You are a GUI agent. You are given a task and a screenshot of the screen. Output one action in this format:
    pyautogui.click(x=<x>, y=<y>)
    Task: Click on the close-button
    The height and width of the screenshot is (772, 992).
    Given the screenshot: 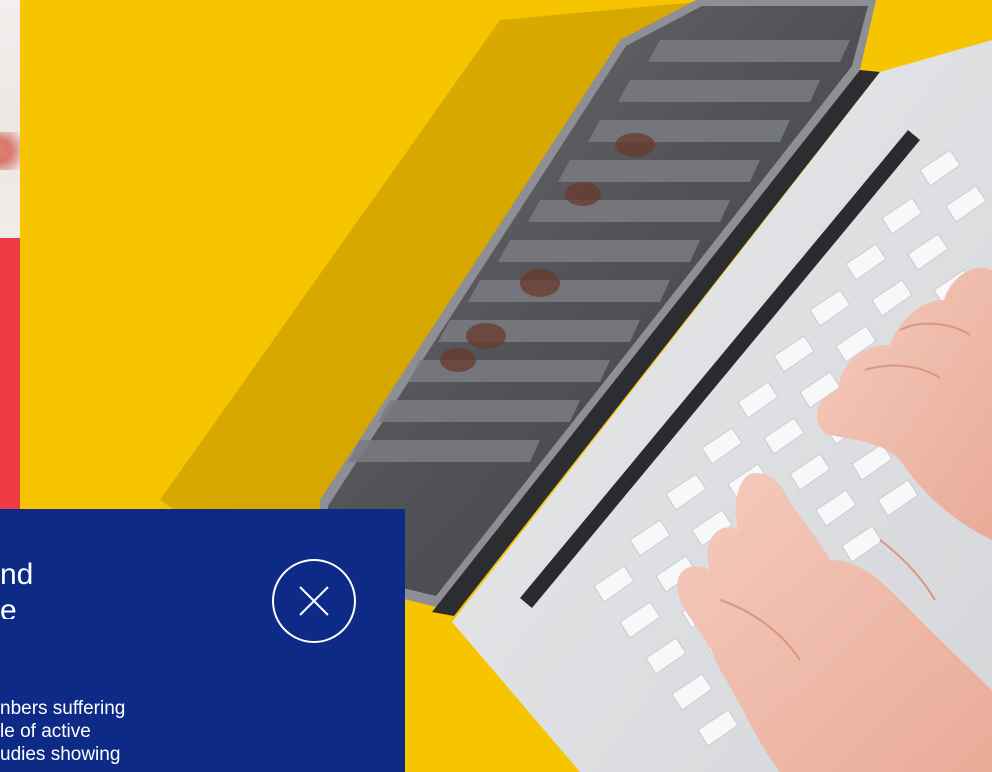 What is the action you would take?
    pyautogui.click(x=314, y=601)
    